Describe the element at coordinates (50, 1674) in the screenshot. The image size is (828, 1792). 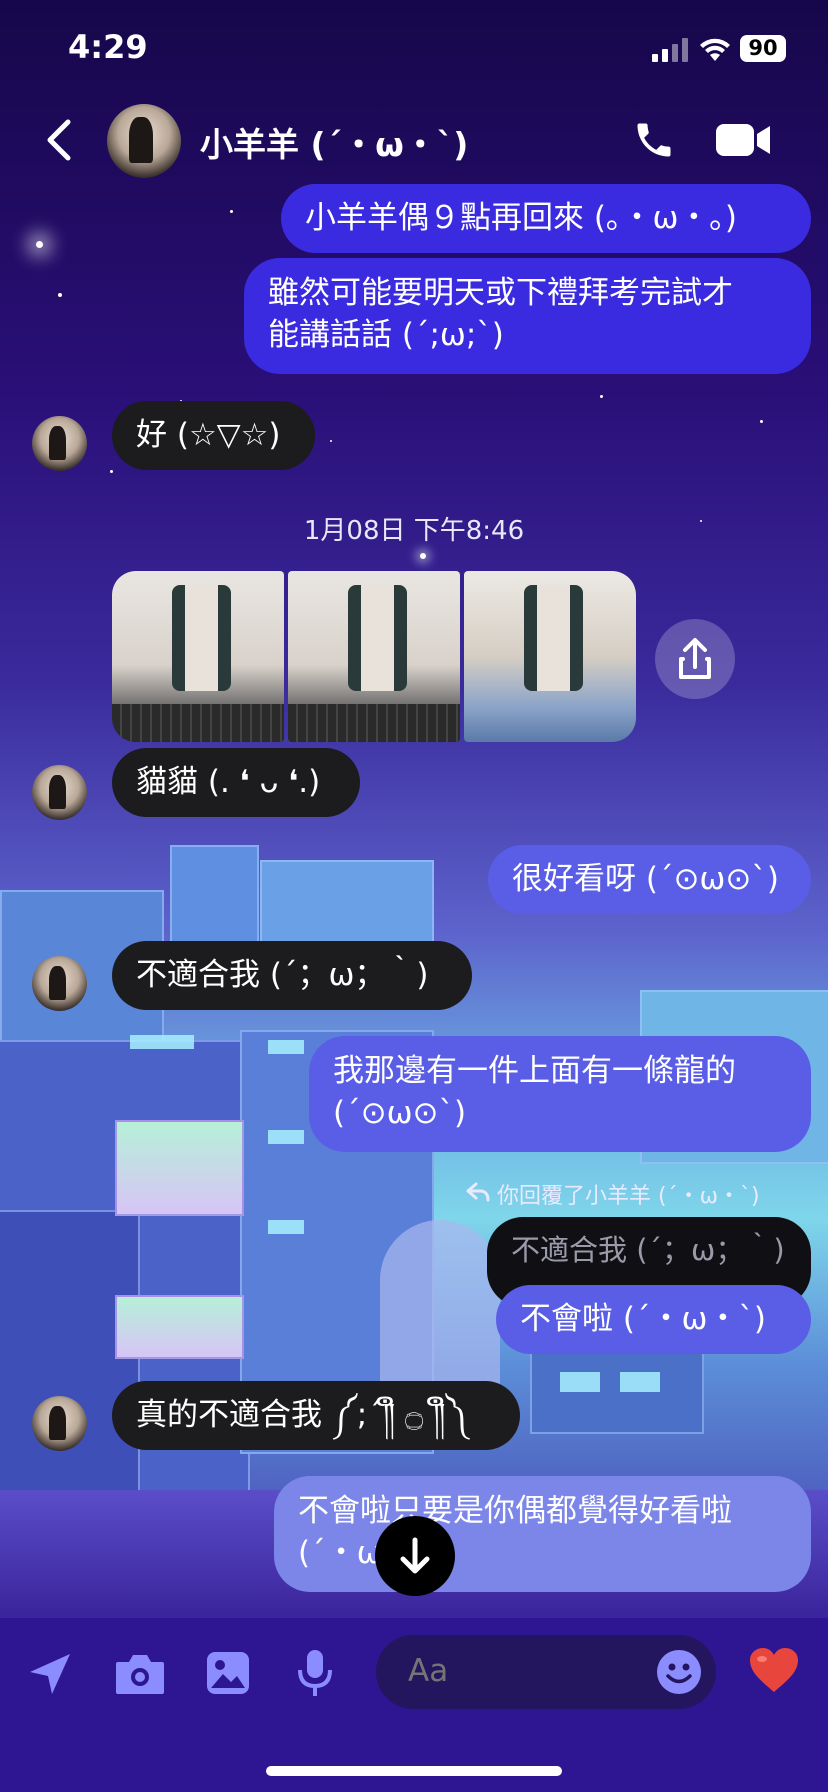
I see `send-location-icon` at that location.